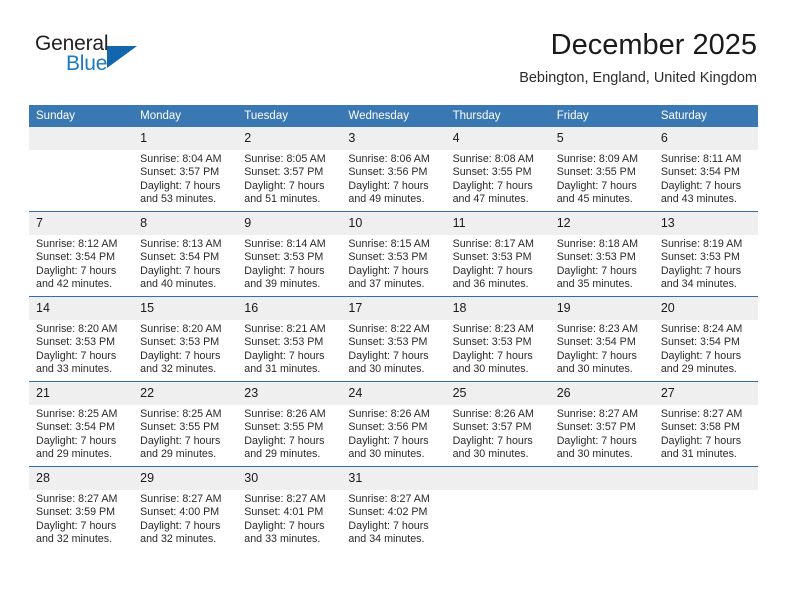 This screenshot has height=612, width=792. What do you see at coordinates (601, 138) in the screenshot?
I see `day-number: 5` at bounding box center [601, 138].